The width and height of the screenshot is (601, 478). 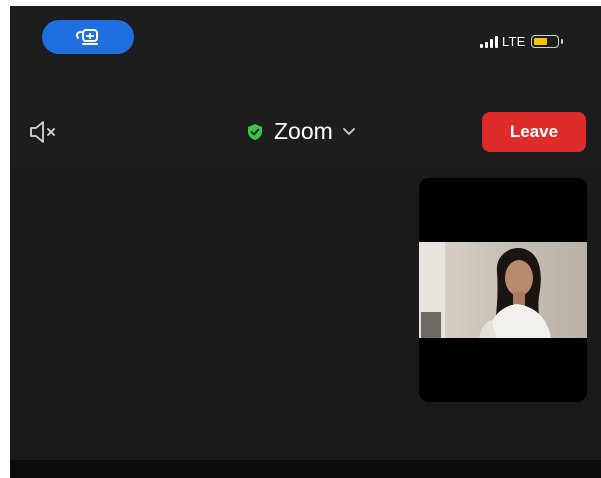 What do you see at coordinates (255, 131) in the screenshot?
I see `shield-check-icon` at bounding box center [255, 131].